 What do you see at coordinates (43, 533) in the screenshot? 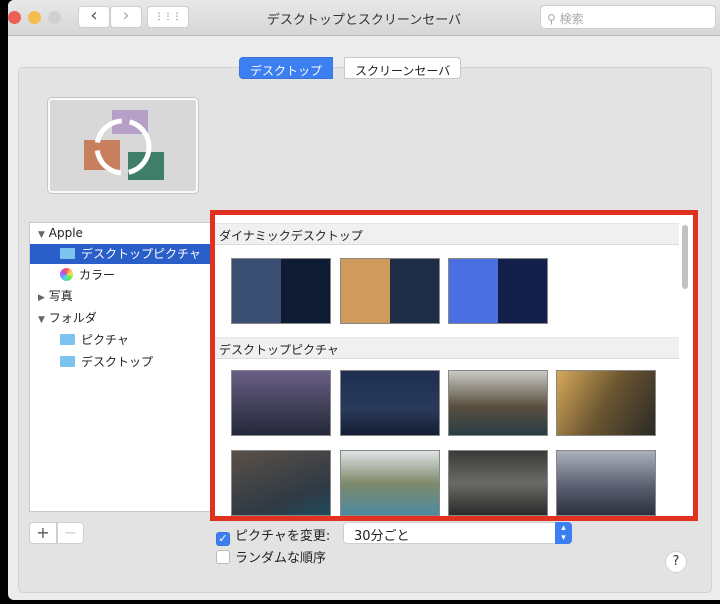
I see `add-folder-button: +` at bounding box center [43, 533].